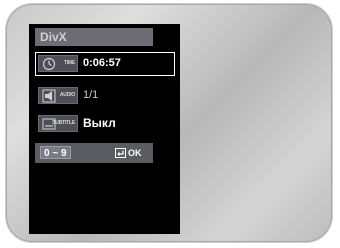 Image resolution: width=340 pixels, height=248 pixels. I want to click on osd-title: DivX, so click(94, 37).